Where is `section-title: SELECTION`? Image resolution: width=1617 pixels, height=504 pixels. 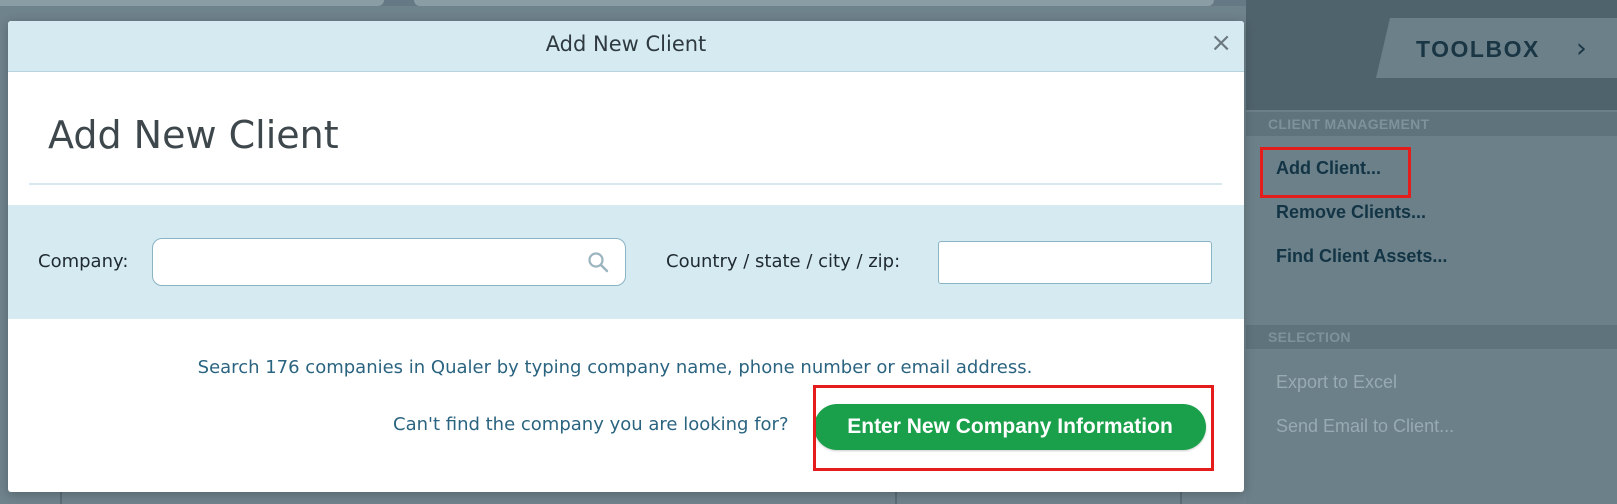 section-title: SELECTION is located at coordinates (1309, 337).